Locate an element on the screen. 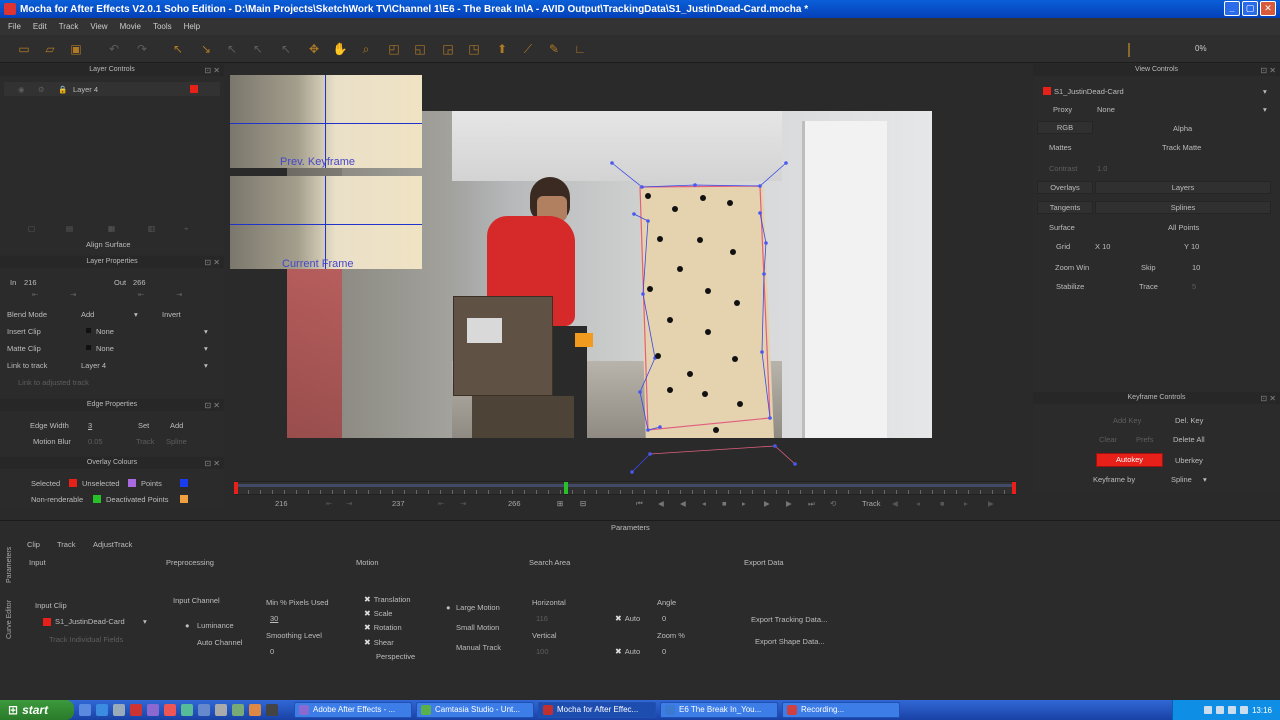 This screenshot has height=720, width=1280. set-in-icon: ⇤ is located at coordinates (35, 294).